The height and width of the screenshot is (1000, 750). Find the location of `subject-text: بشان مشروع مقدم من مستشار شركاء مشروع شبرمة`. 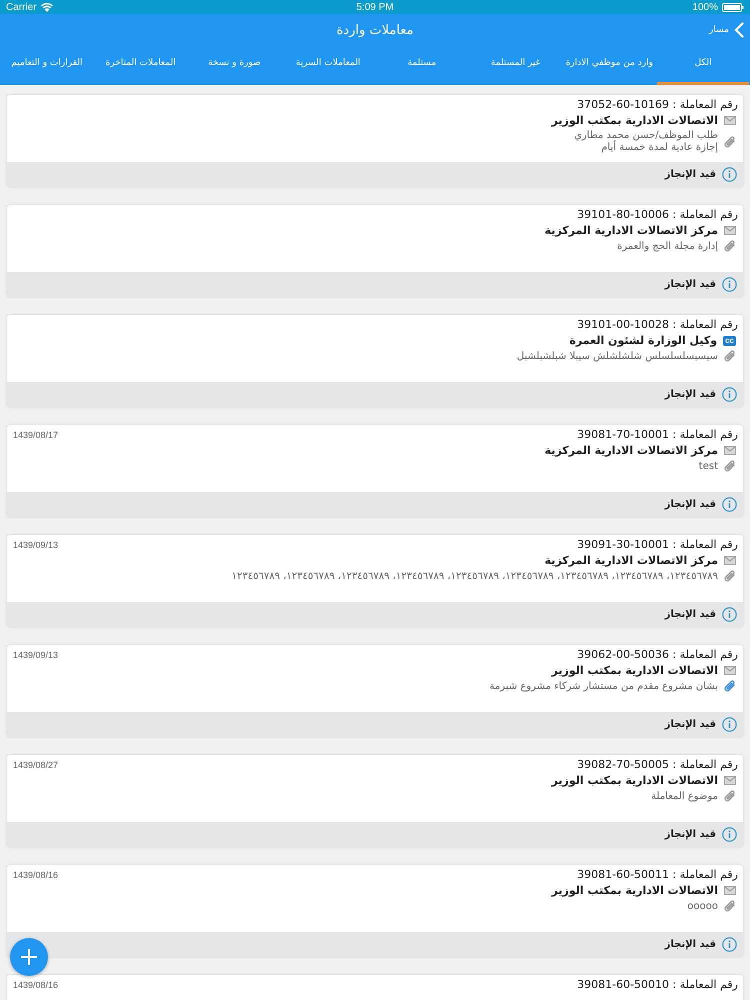

subject-text: بشان مشروع مقدم من مستشار شركاء مشروع شبرمة is located at coordinates (604, 686).